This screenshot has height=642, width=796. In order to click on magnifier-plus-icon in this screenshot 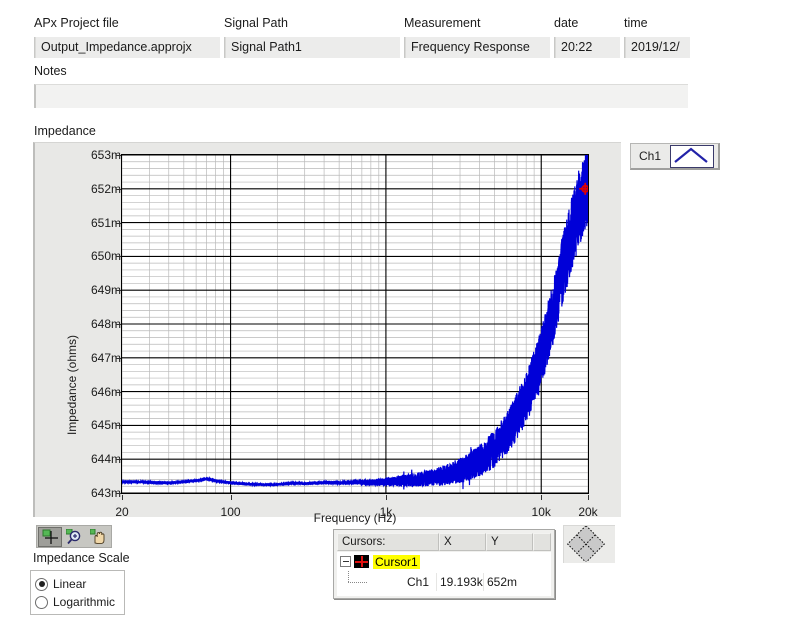, I will do `click(74, 537)`.